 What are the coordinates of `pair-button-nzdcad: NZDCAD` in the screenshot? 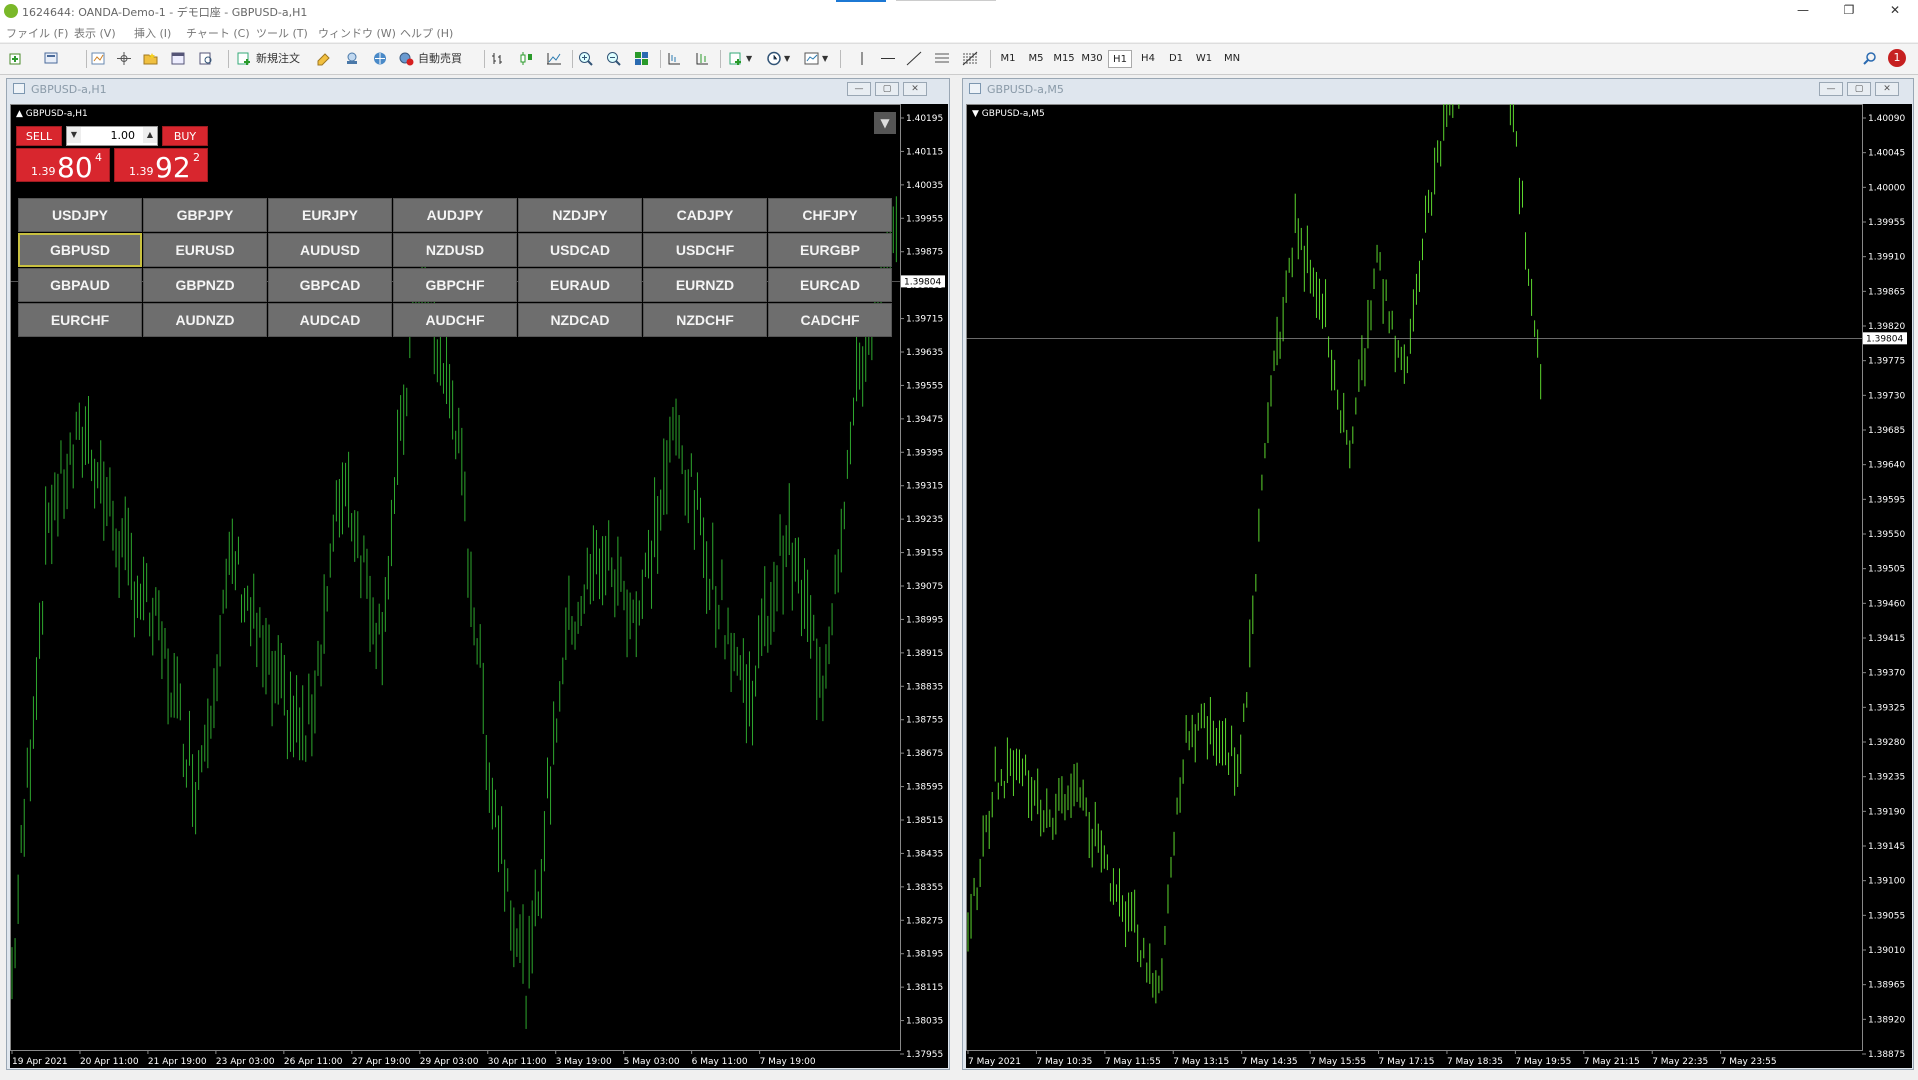 It's located at (580, 320).